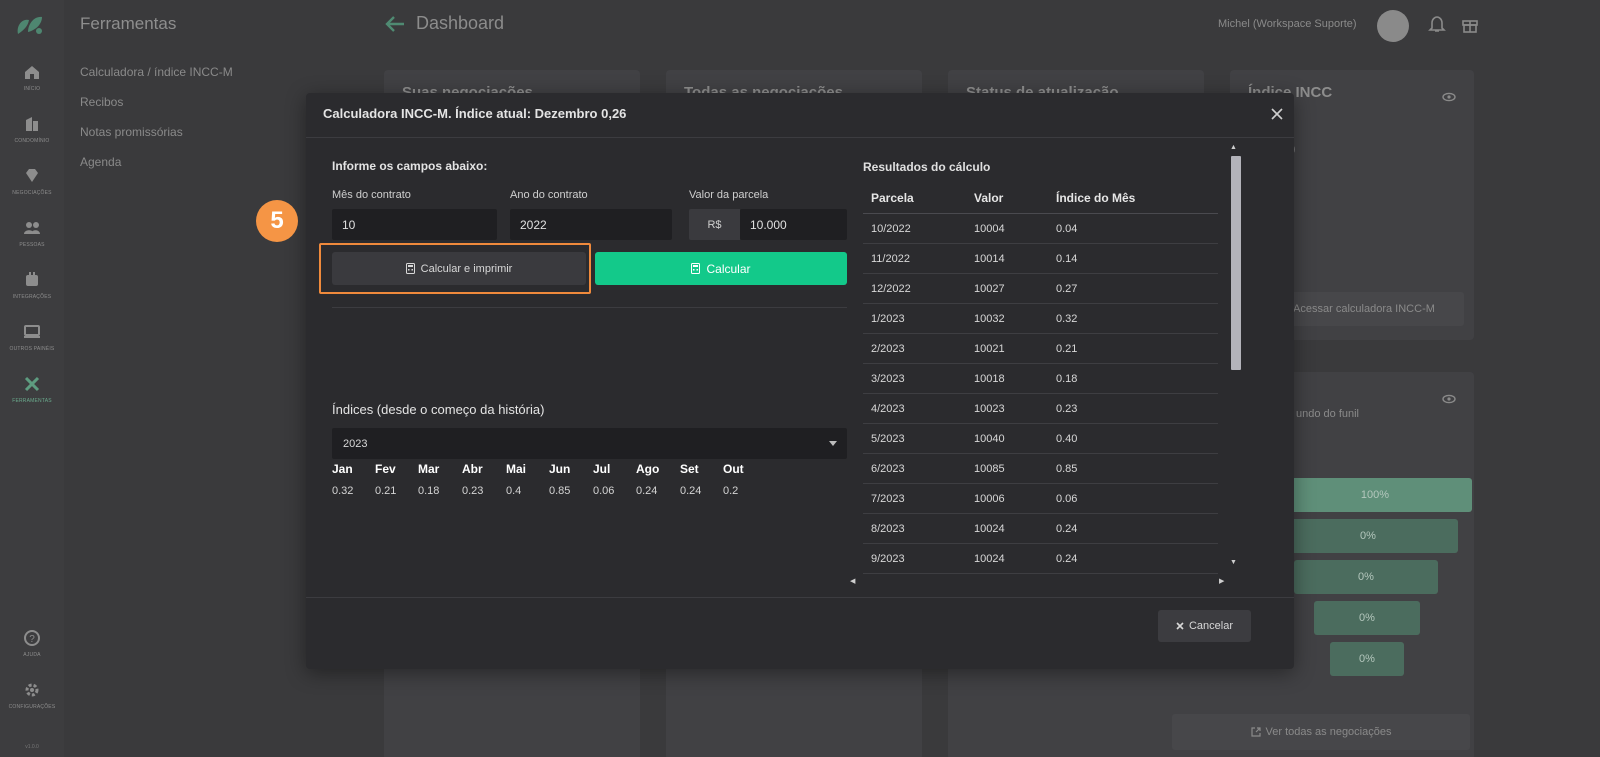  What do you see at coordinates (989, 379) in the screenshot?
I see `cell-valor: 10018` at bounding box center [989, 379].